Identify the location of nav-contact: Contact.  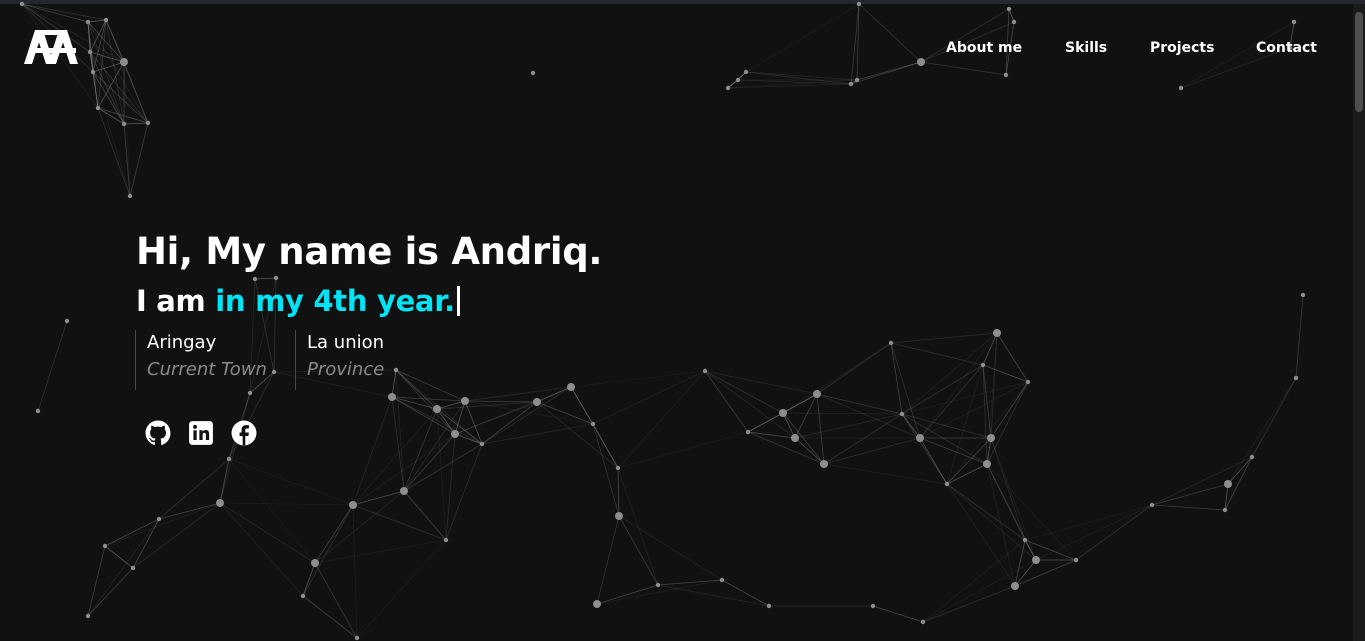
(1286, 48).